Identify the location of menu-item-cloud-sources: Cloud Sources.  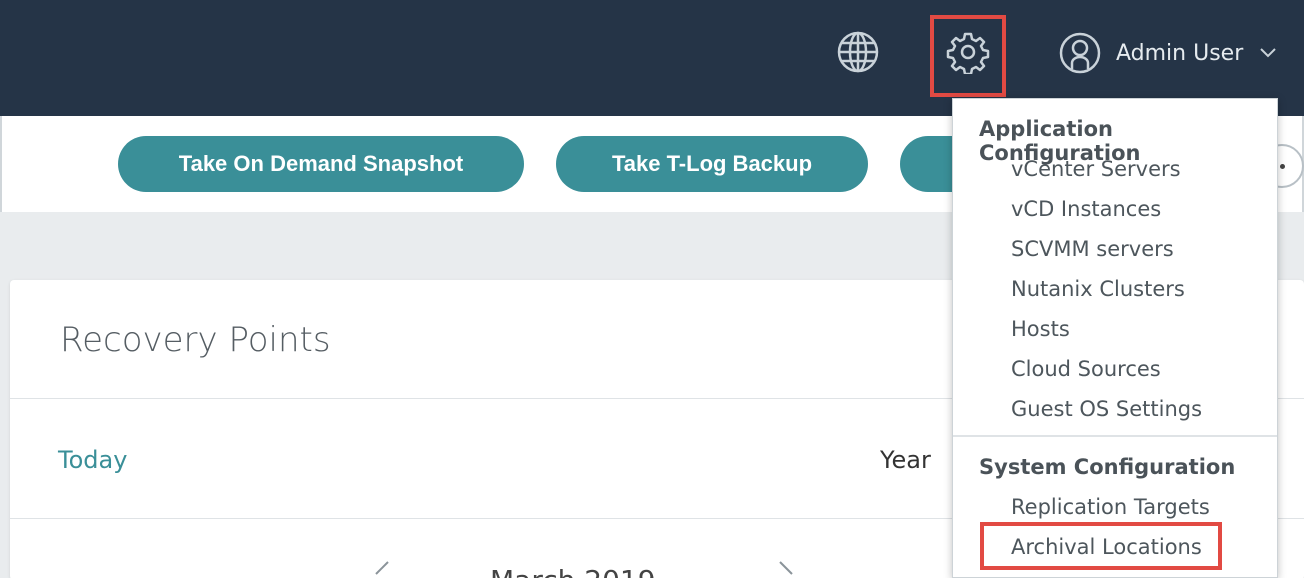
(1086, 369).